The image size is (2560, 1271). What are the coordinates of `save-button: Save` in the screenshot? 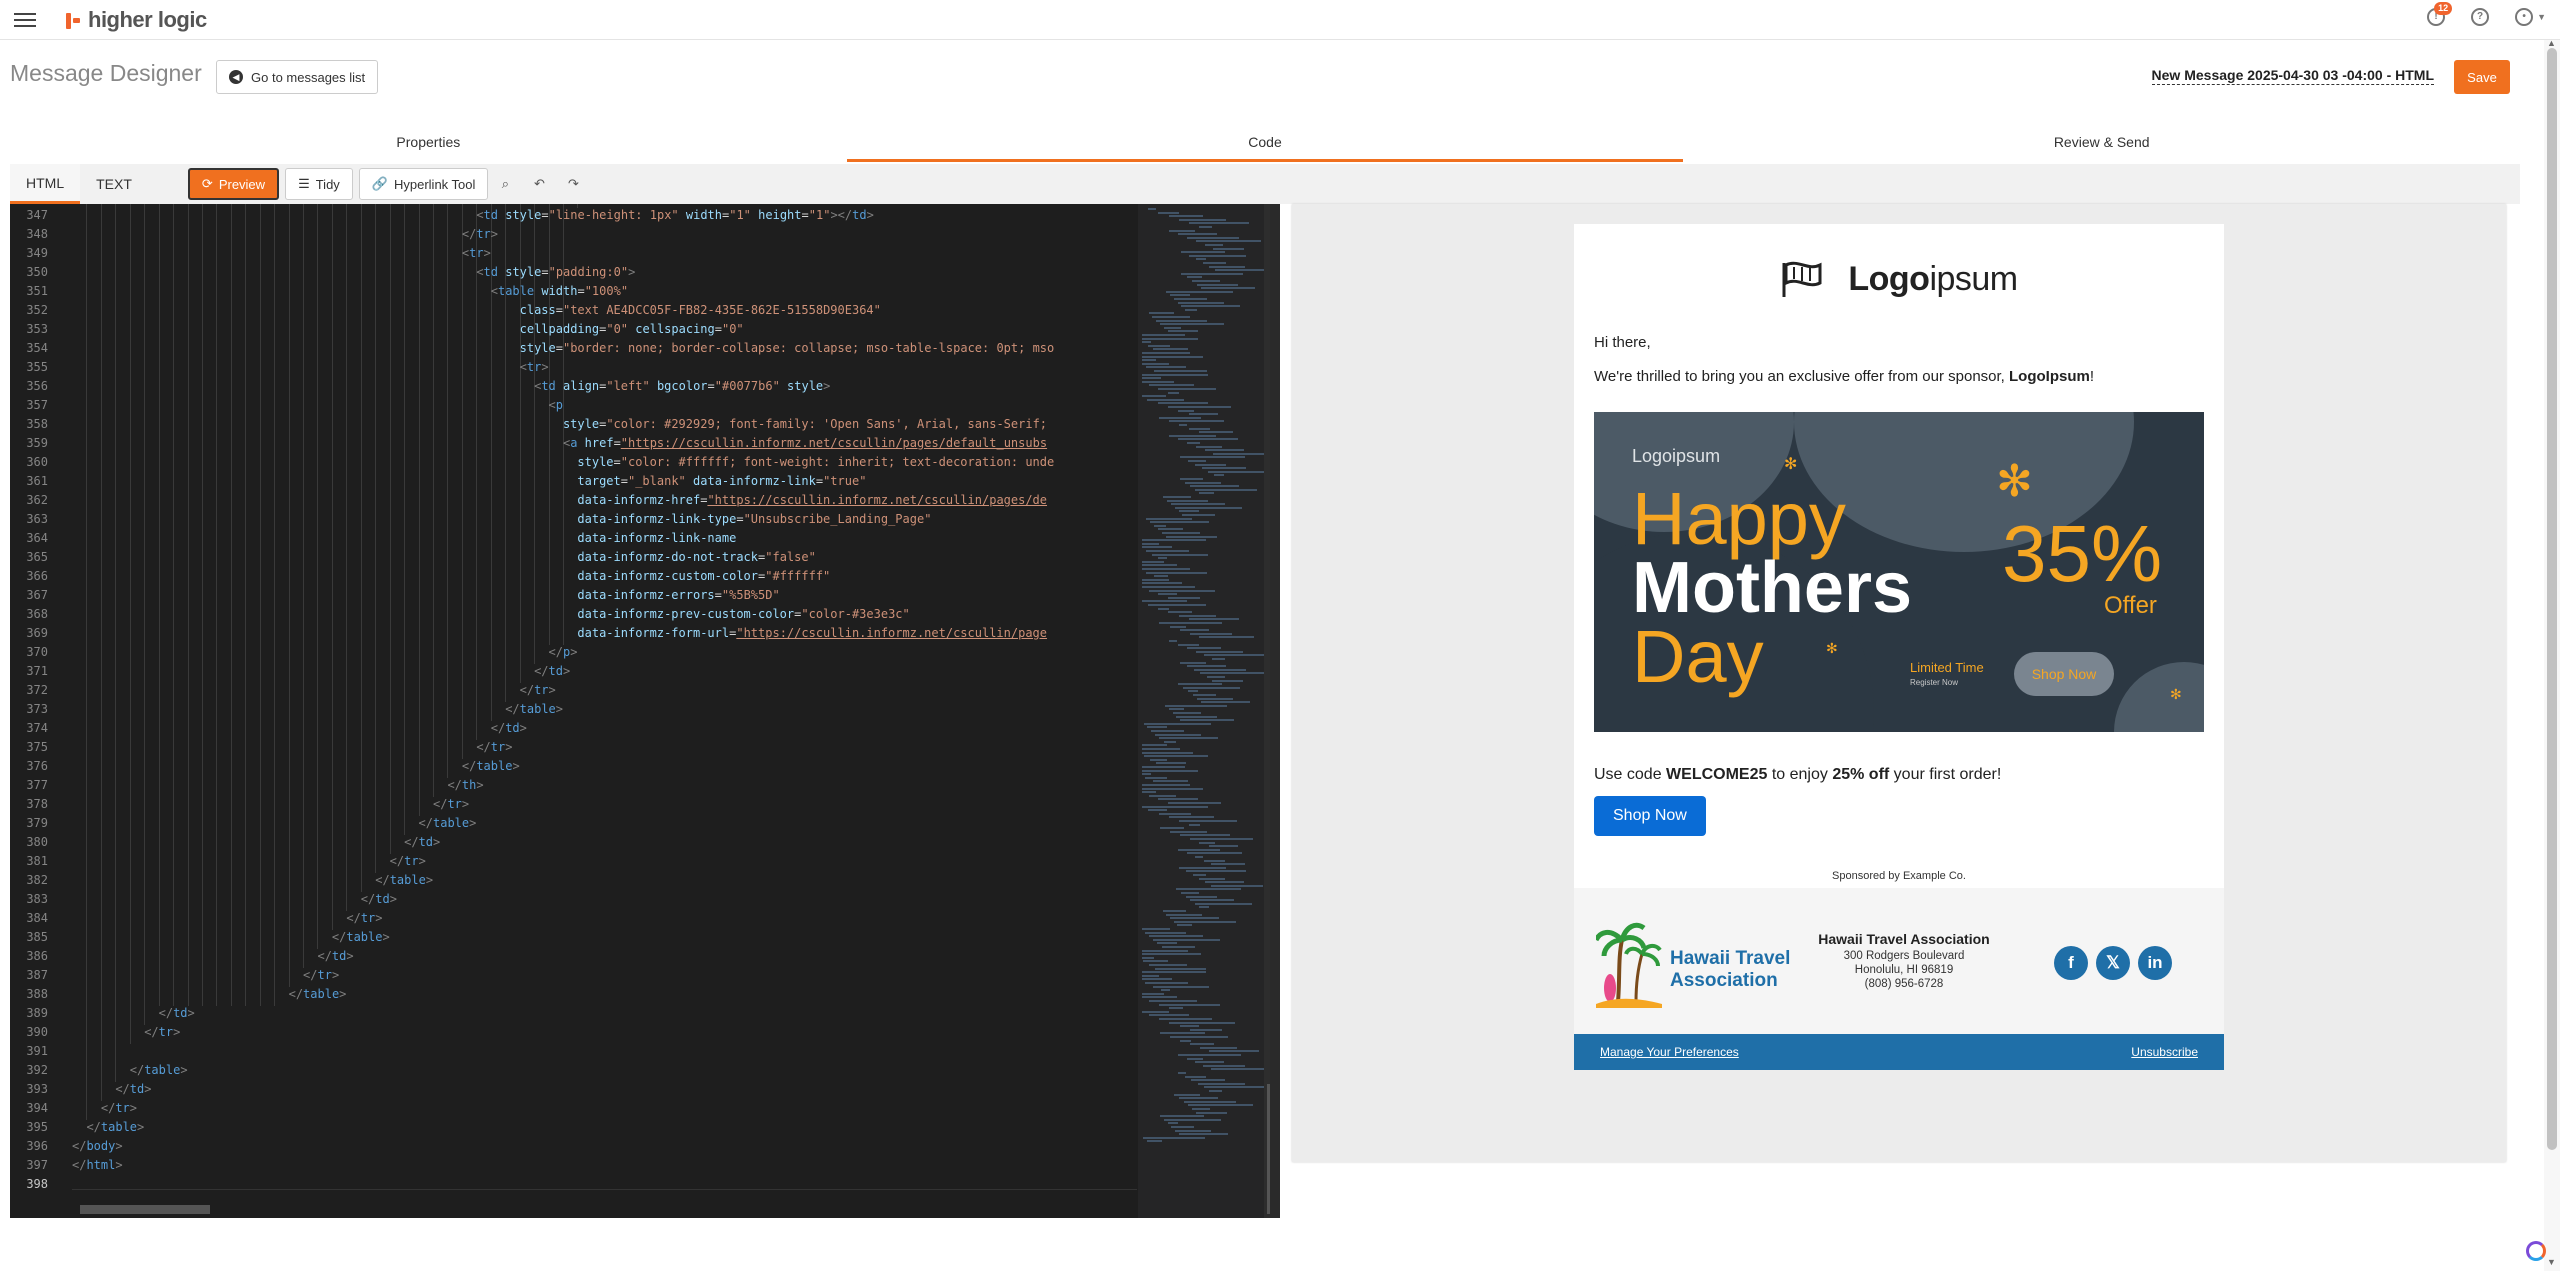 It's located at (2482, 77).